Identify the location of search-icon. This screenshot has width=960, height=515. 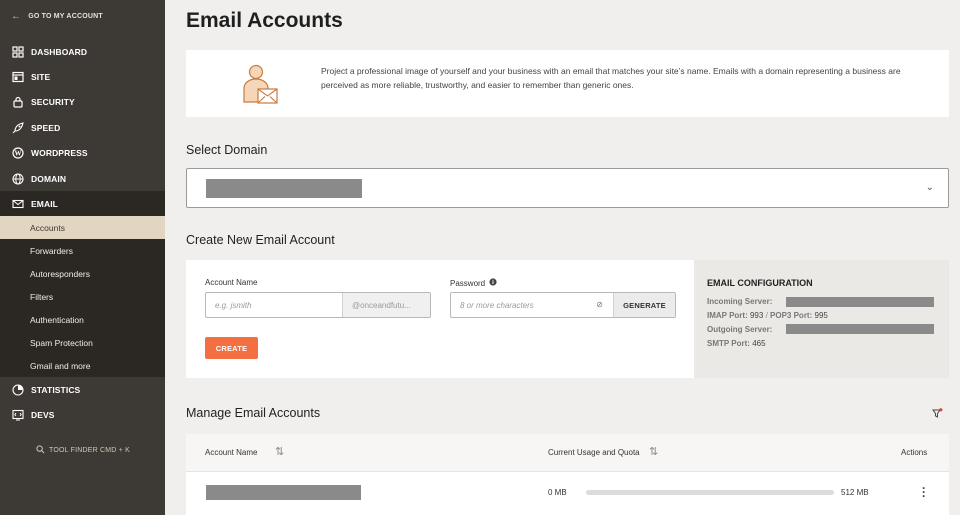
(40, 450).